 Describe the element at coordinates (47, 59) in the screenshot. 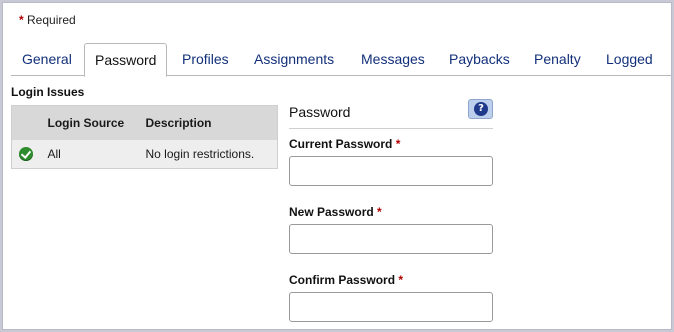

I see `tab-general: General` at that location.